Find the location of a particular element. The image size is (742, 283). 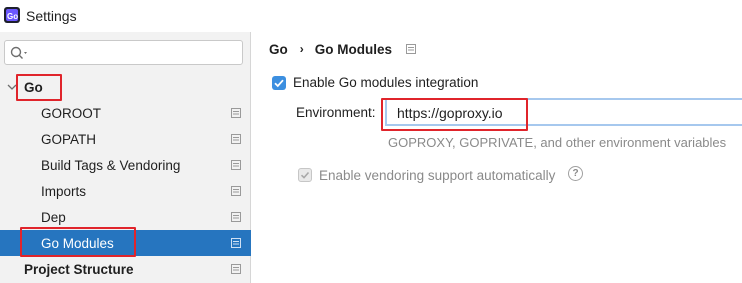

sidebar-item-goroot: GOROOT is located at coordinates (125, 113).